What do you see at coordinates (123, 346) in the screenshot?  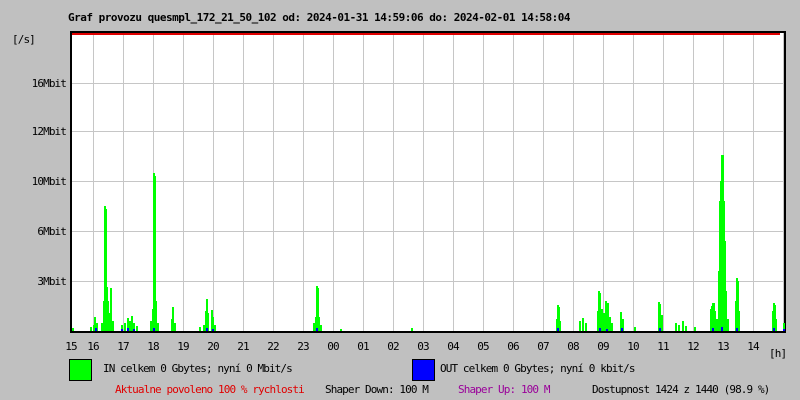 I see `x-tick-label: 17` at bounding box center [123, 346].